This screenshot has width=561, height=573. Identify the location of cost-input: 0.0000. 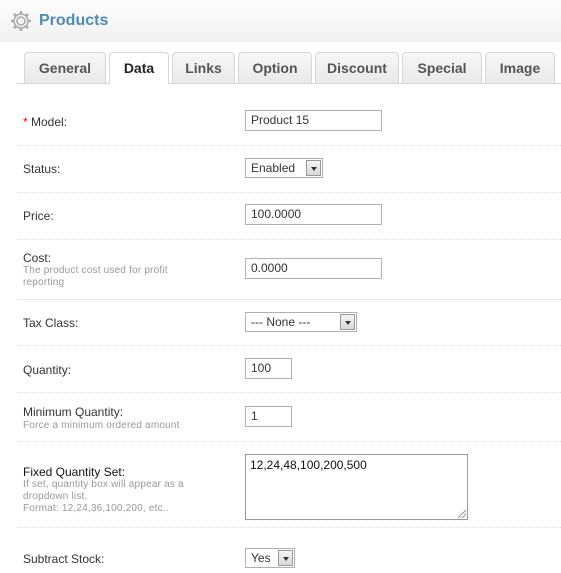
(313, 268).